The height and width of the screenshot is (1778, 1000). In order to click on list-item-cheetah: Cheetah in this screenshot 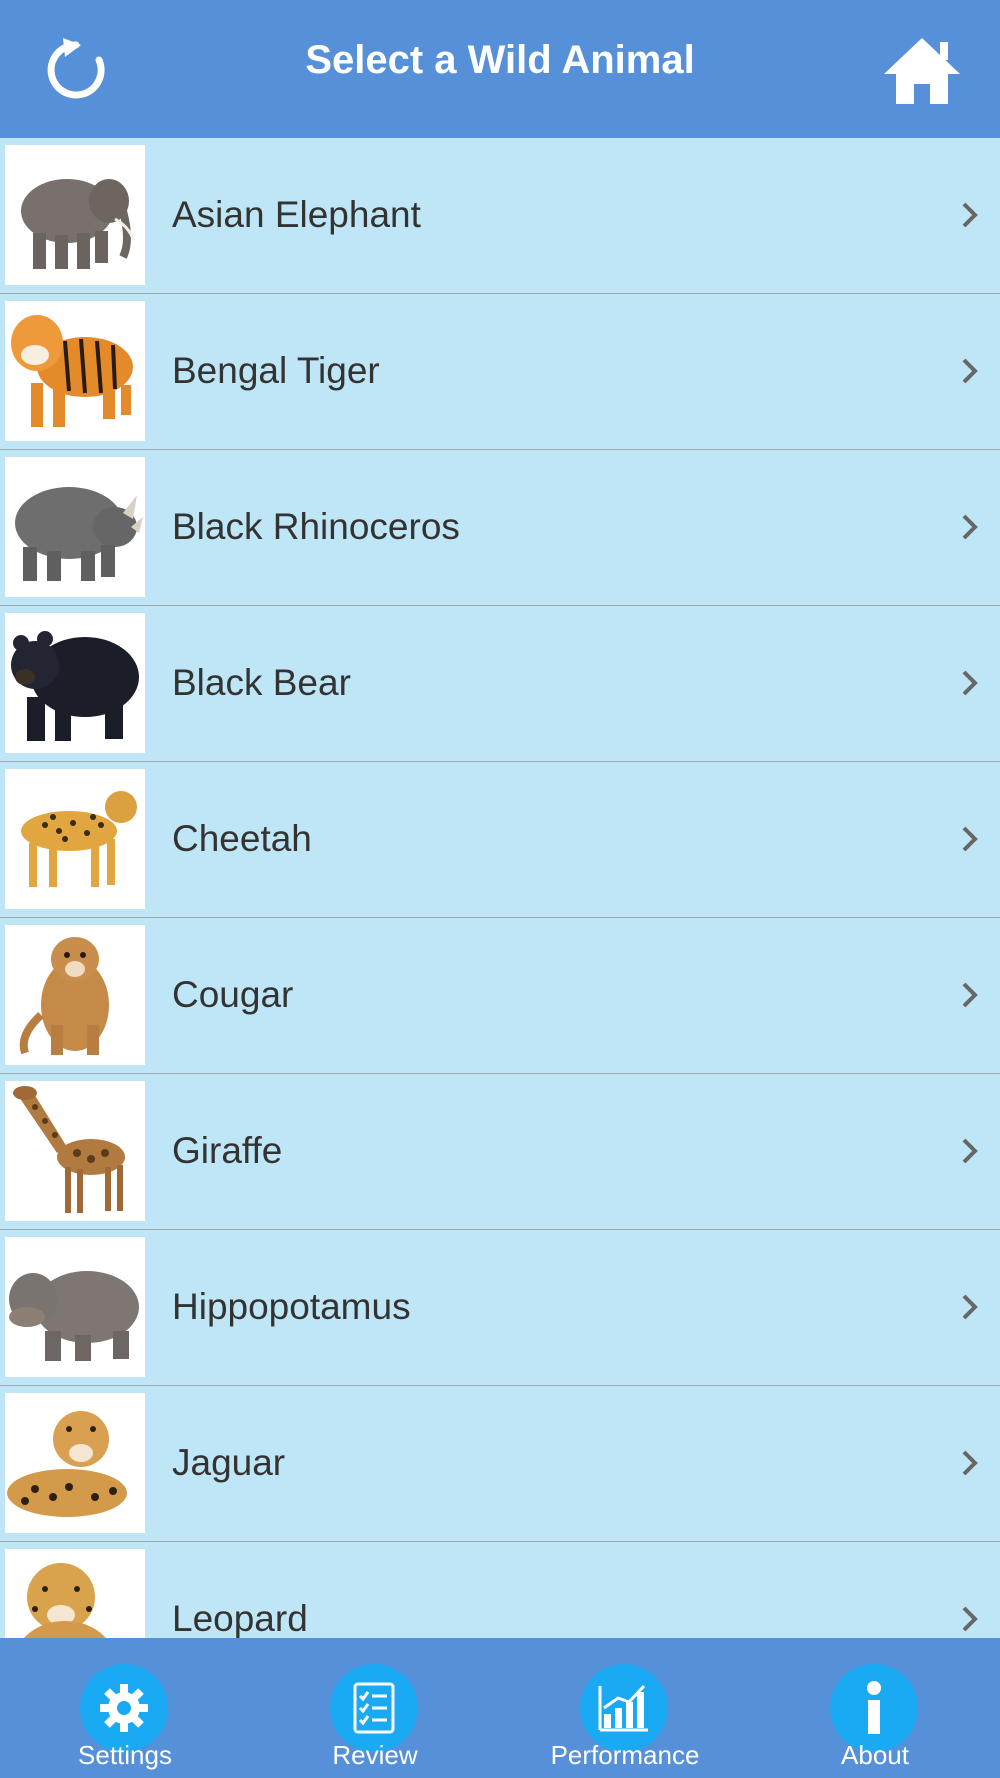, I will do `click(500, 840)`.